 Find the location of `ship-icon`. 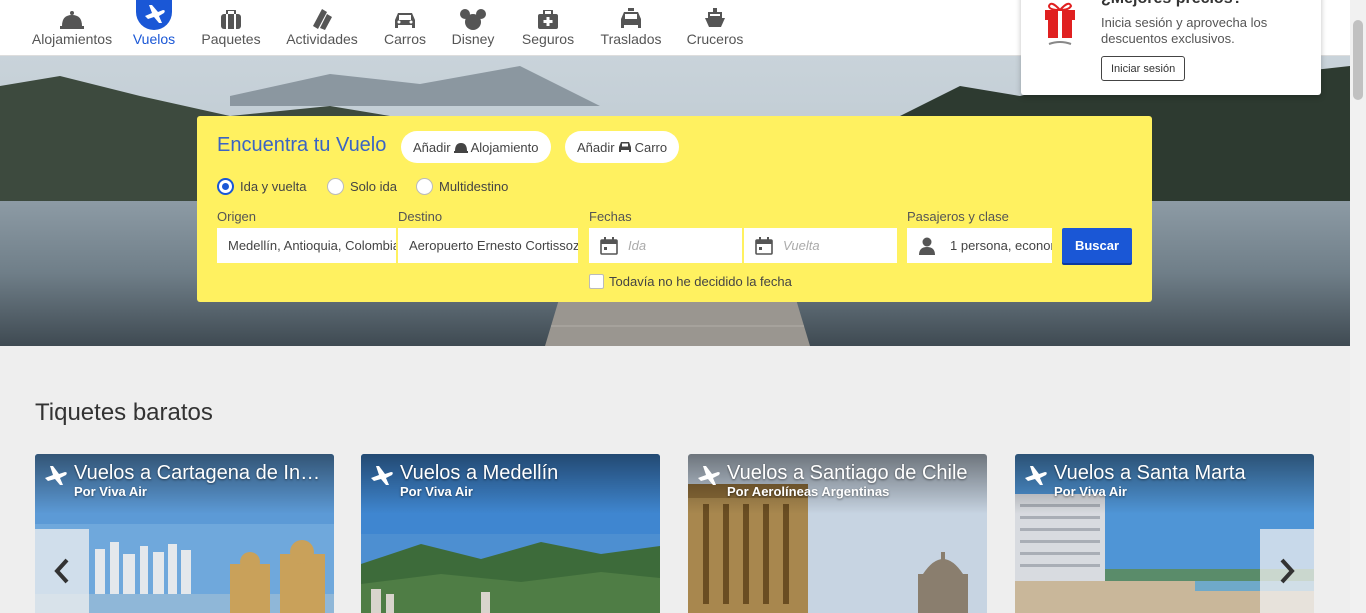

ship-icon is located at coordinates (715, 17).